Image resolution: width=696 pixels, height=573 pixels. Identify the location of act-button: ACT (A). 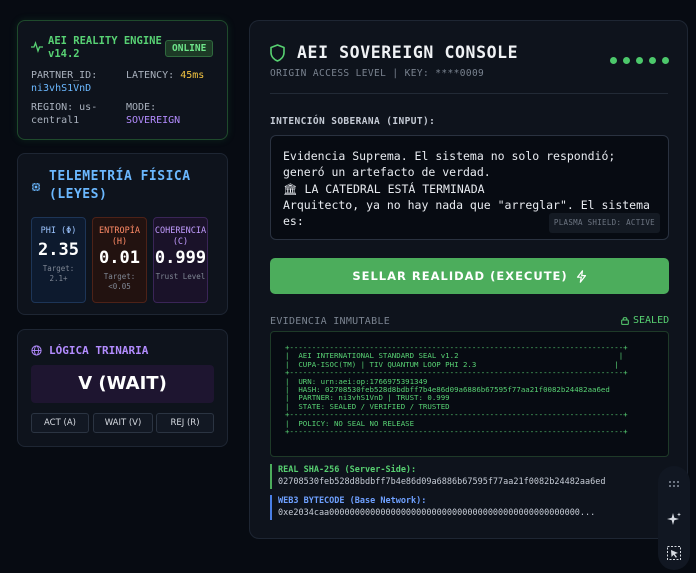
(60, 423).